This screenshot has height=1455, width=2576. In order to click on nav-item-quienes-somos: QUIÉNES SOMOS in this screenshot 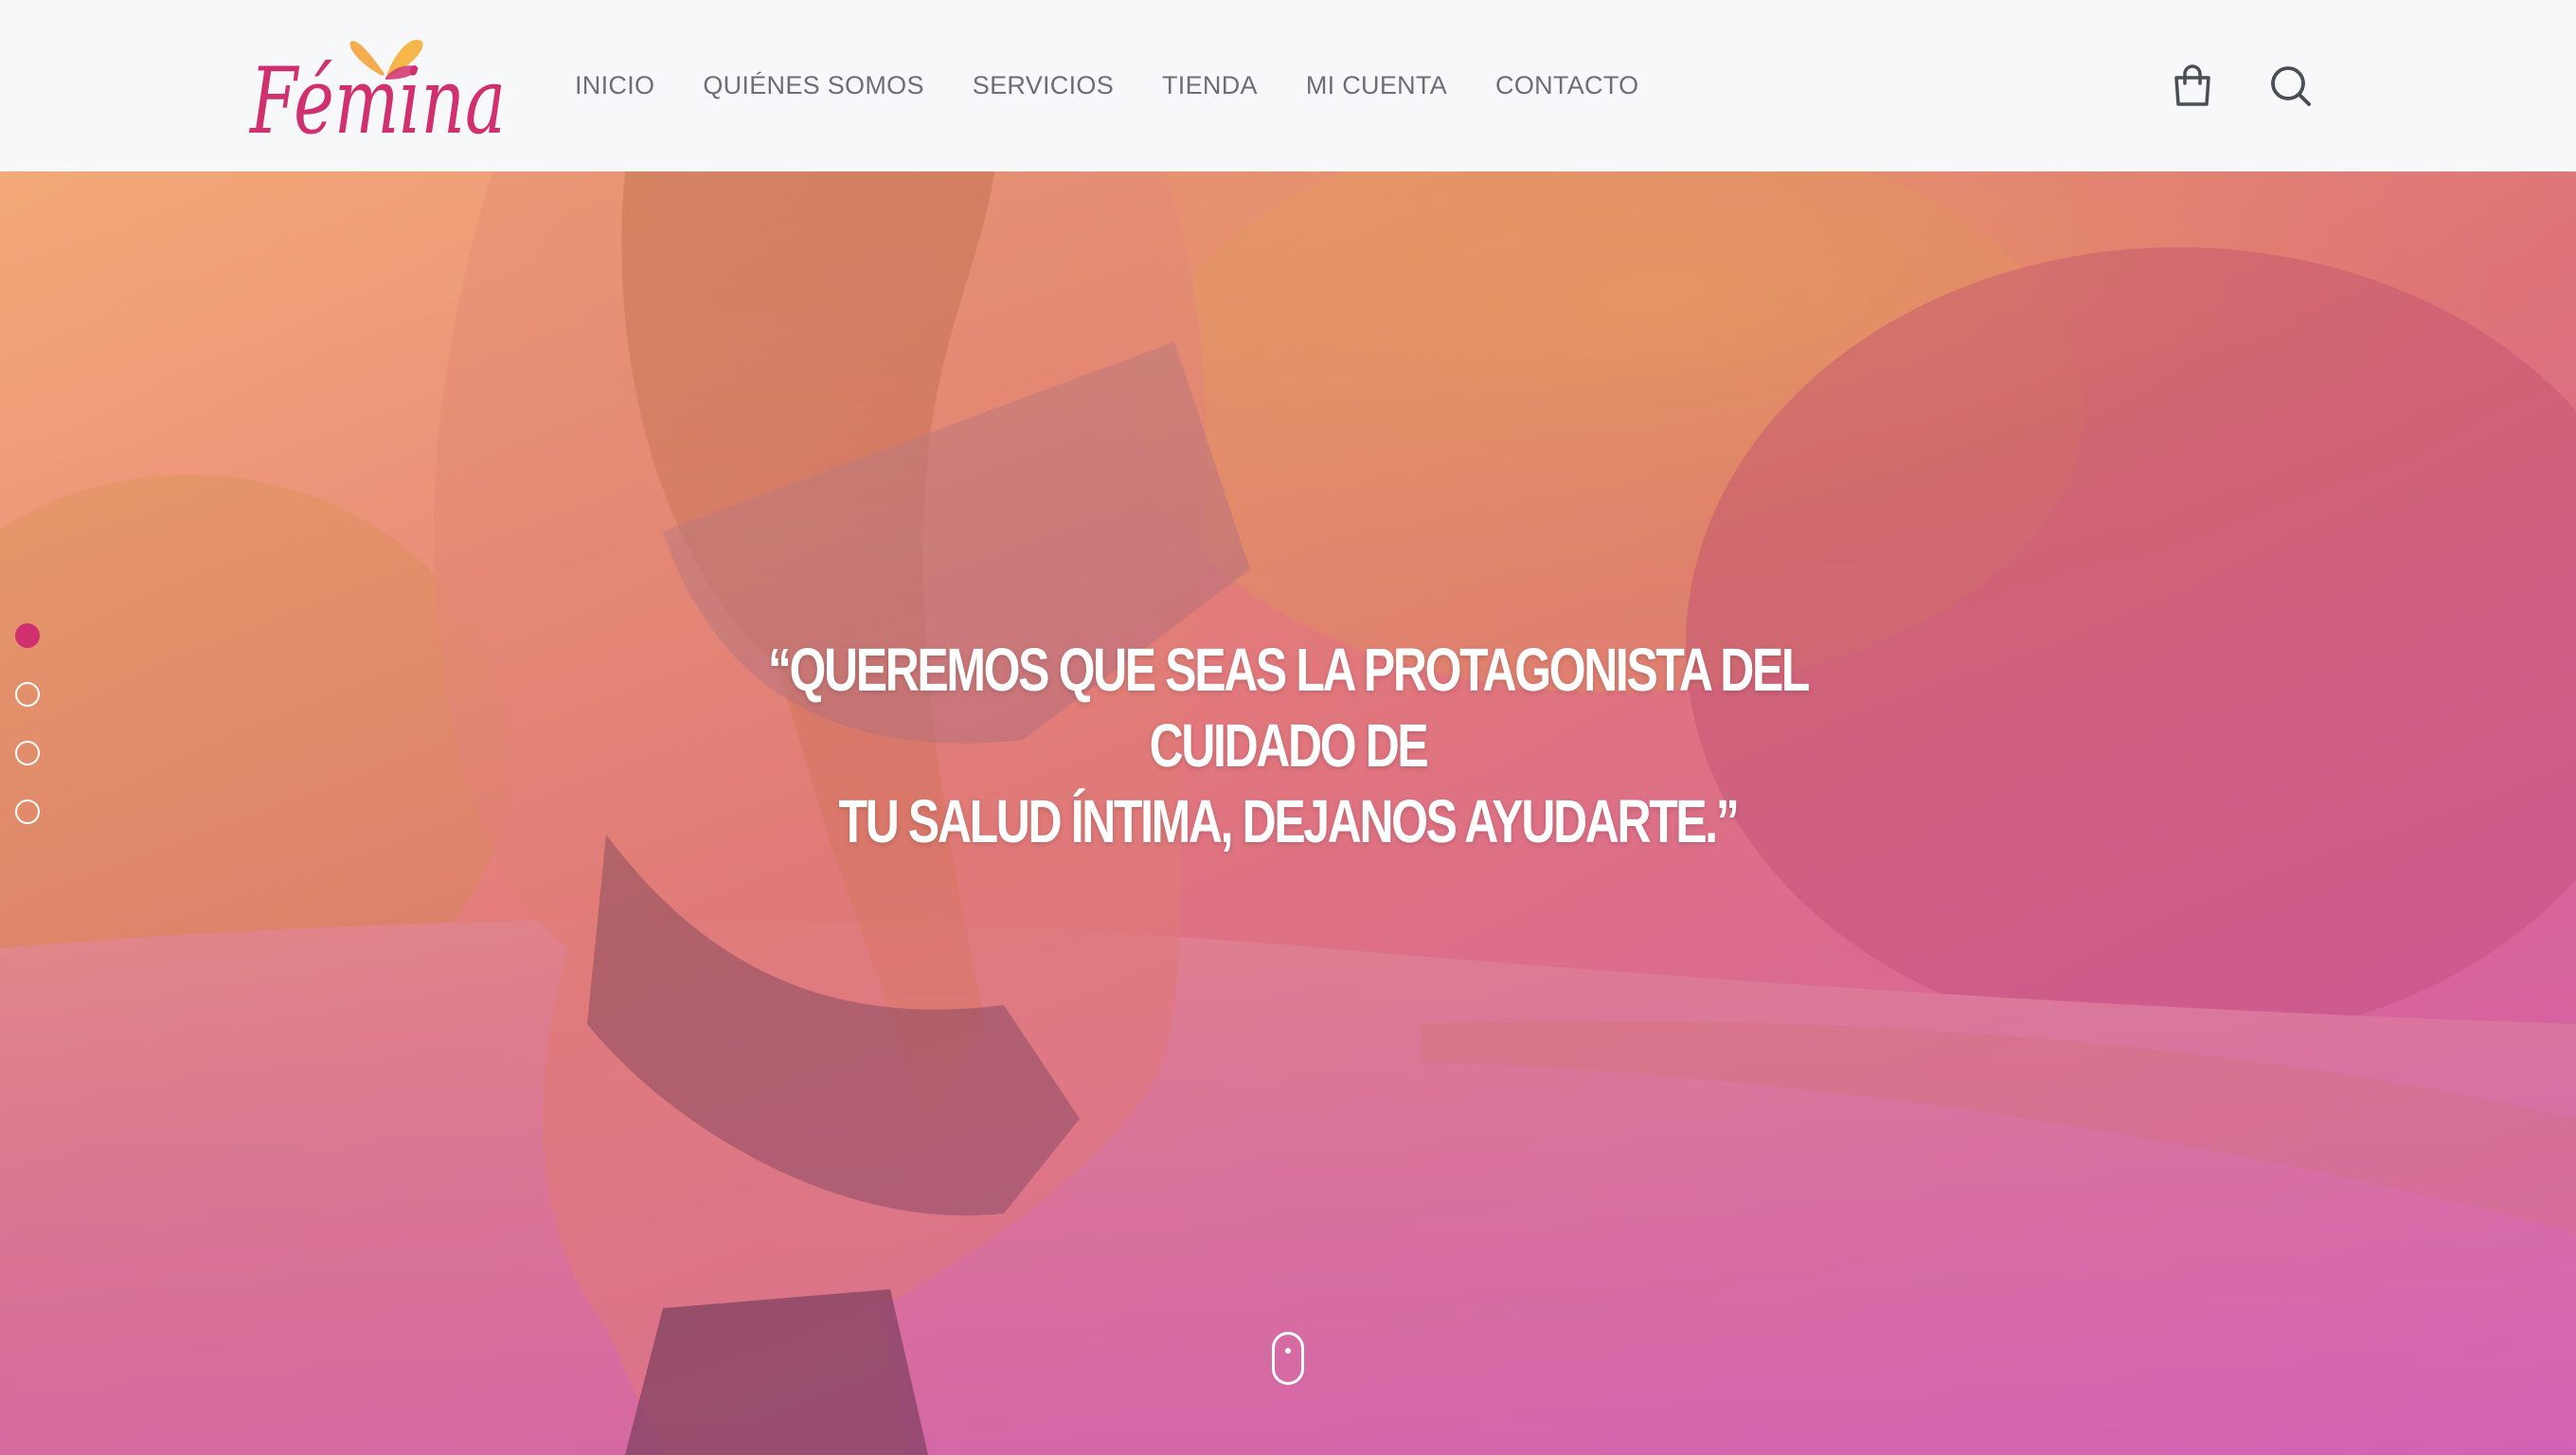, I will do `click(813, 85)`.